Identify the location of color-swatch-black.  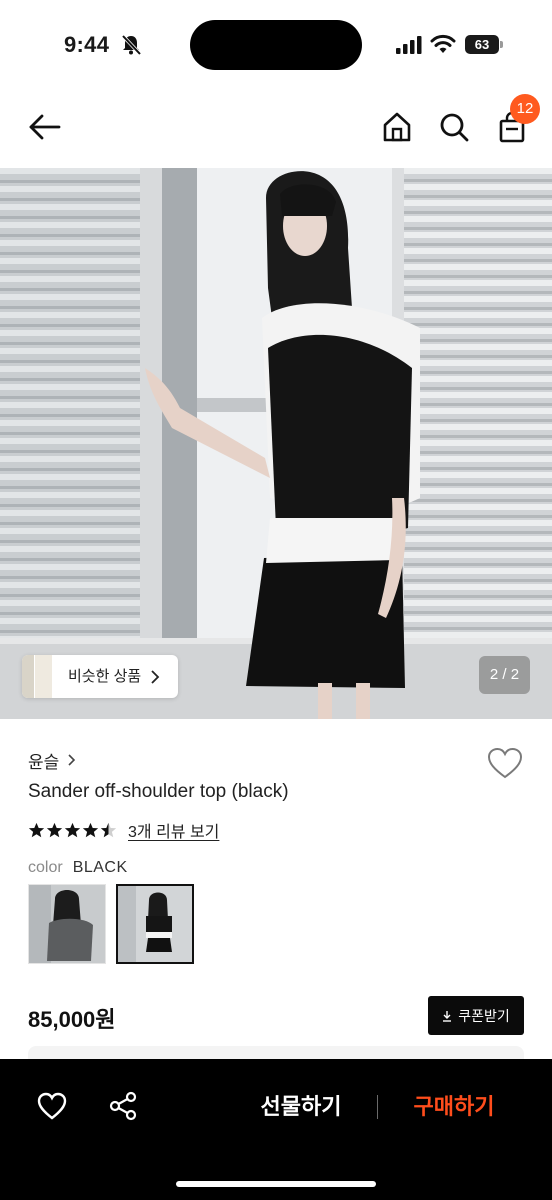
(155, 924).